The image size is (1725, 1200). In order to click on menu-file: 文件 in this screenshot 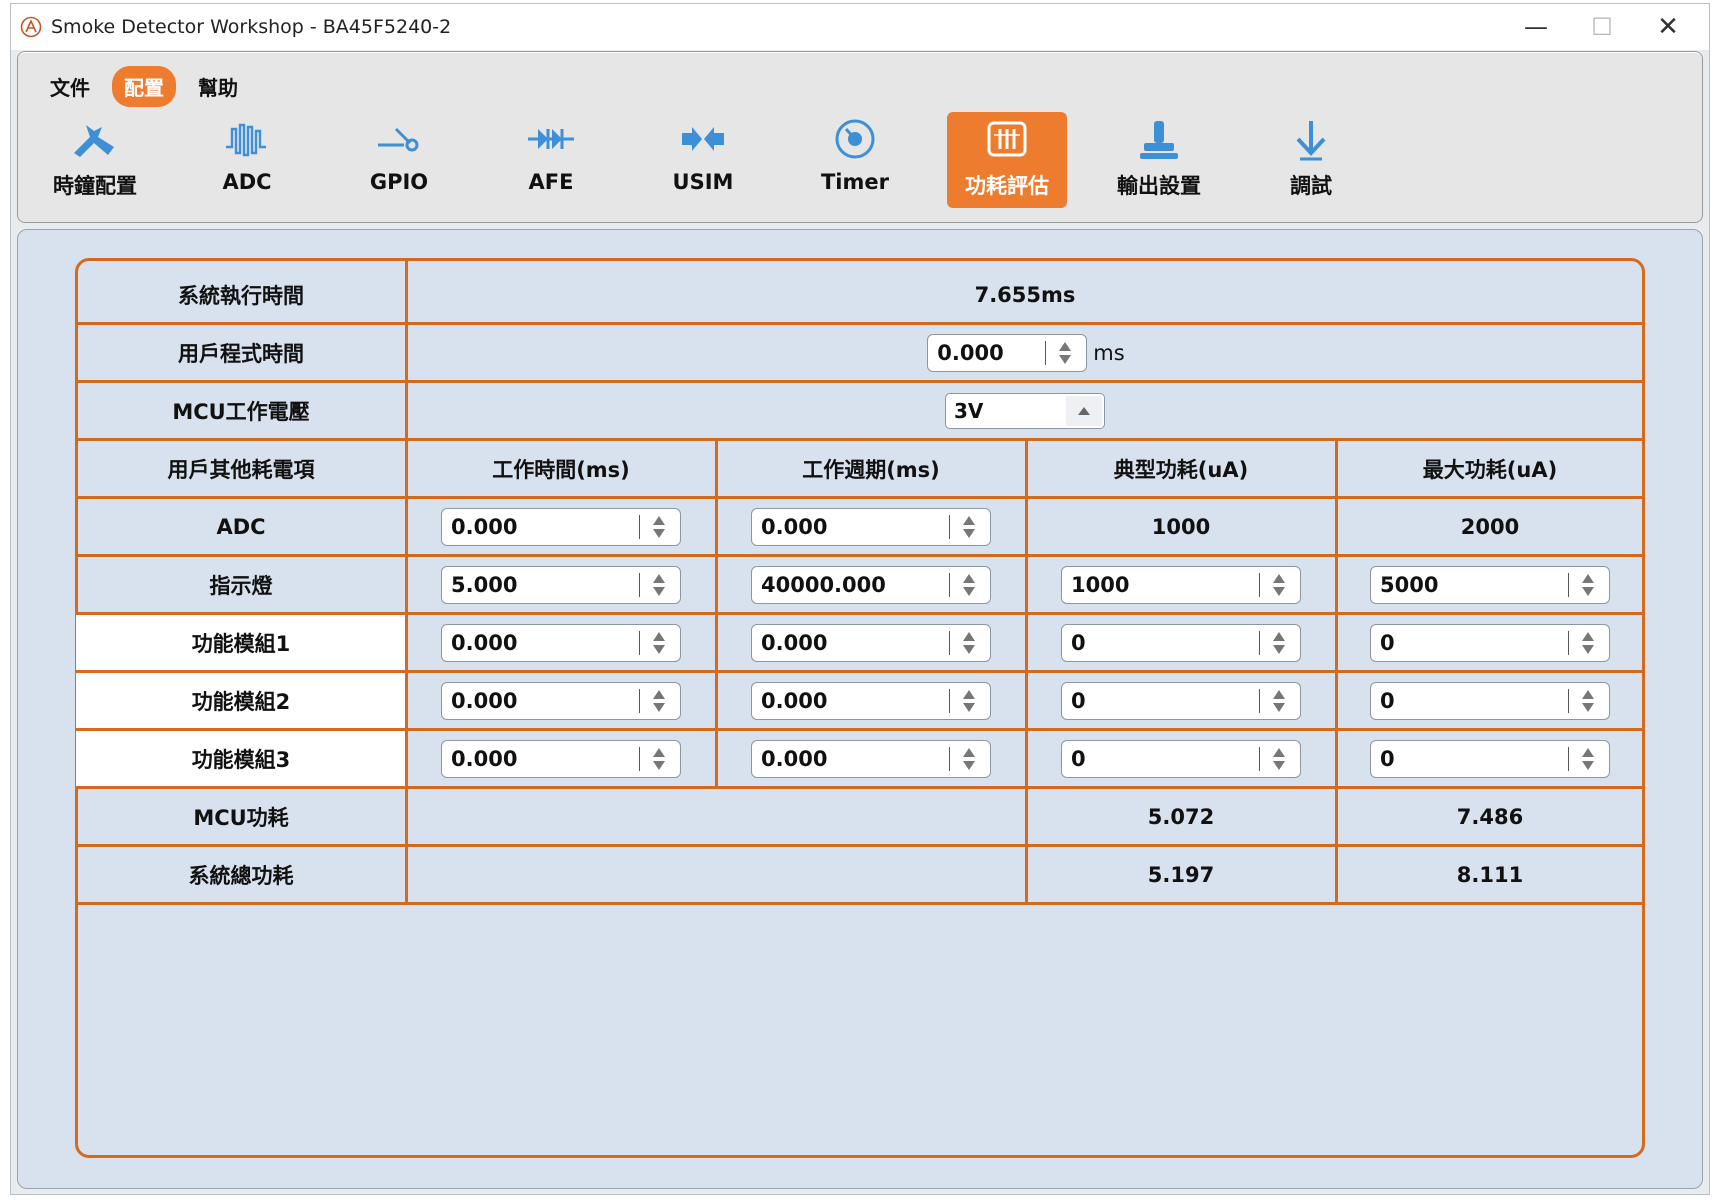, I will do `click(70, 86)`.